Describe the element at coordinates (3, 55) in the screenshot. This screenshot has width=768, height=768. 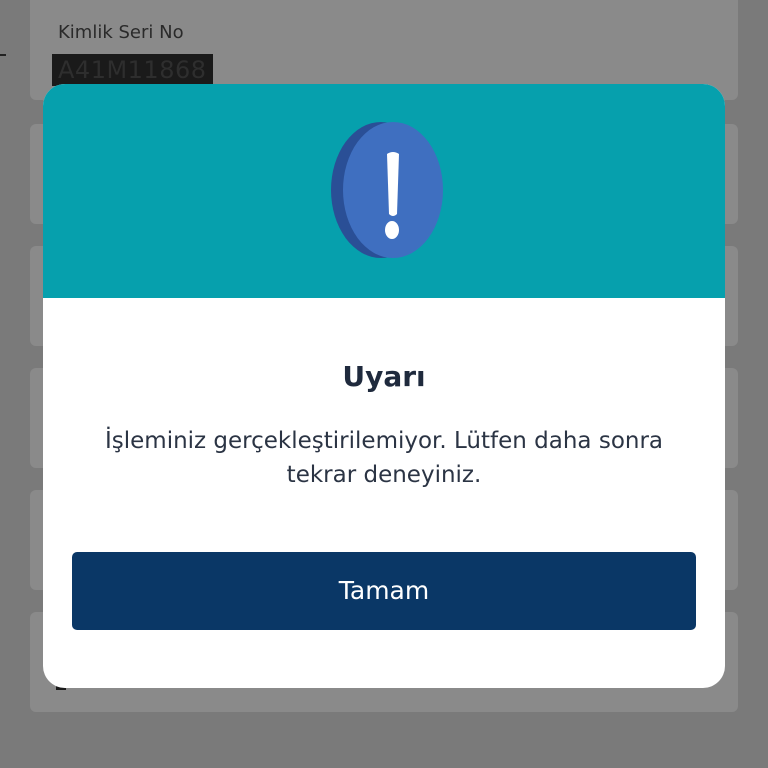
I see `edge-mark` at that location.